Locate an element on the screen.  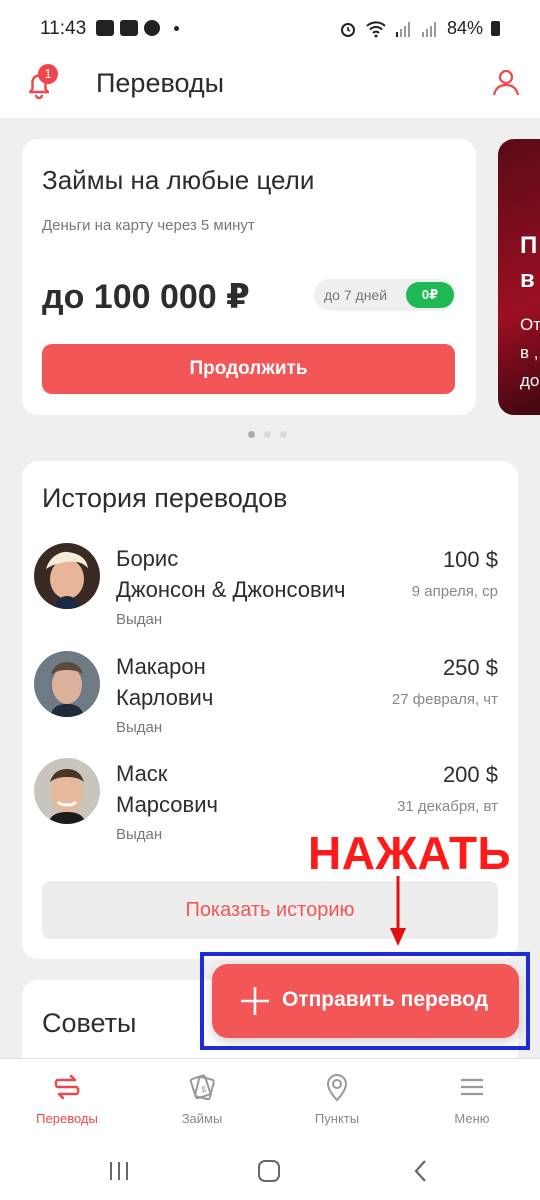
nav-label: Пункты is located at coordinates (337, 1118).